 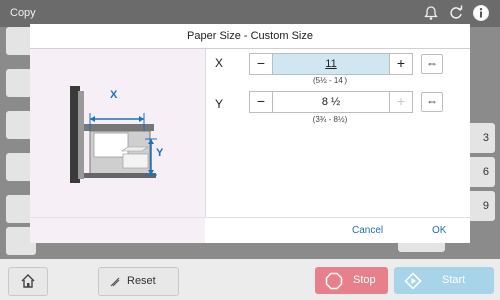 I want to click on x-value-stepper: − 11 +, so click(x=331, y=64).